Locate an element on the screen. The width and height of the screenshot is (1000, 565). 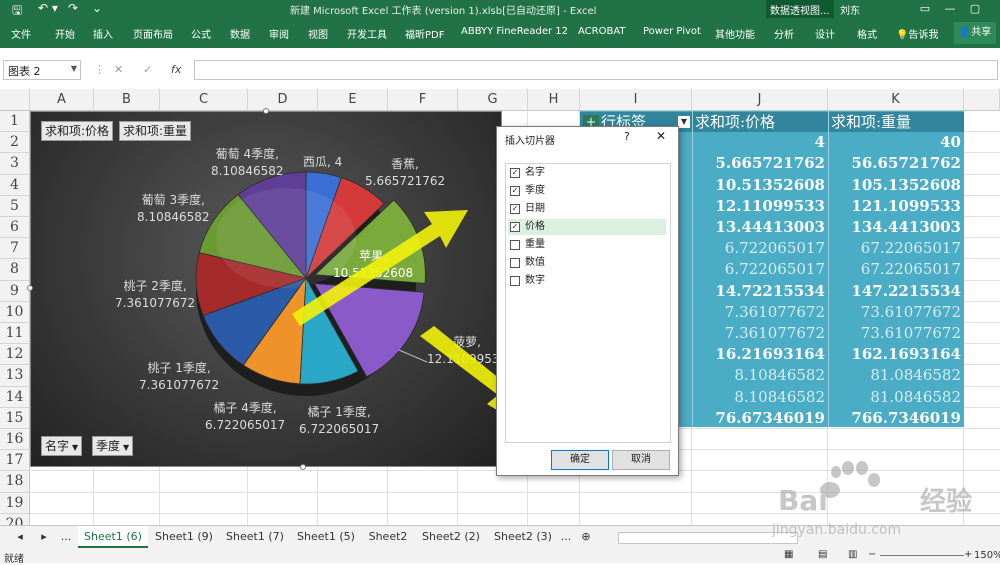
pivot-price-cell: 16.21693164 is located at coordinates (760, 354).